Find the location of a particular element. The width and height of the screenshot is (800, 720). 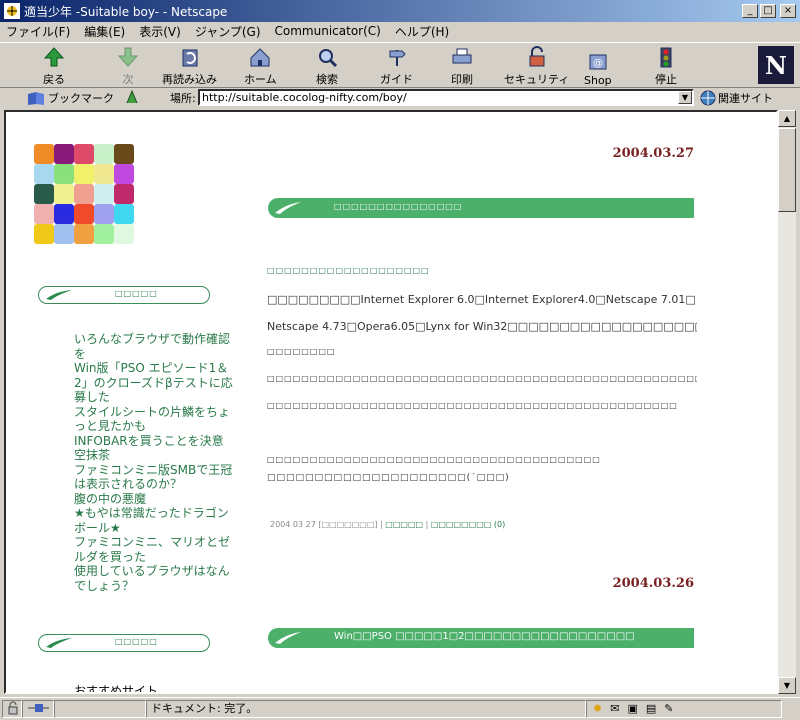

menu-file: ファイル(F) is located at coordinates (38, 31).